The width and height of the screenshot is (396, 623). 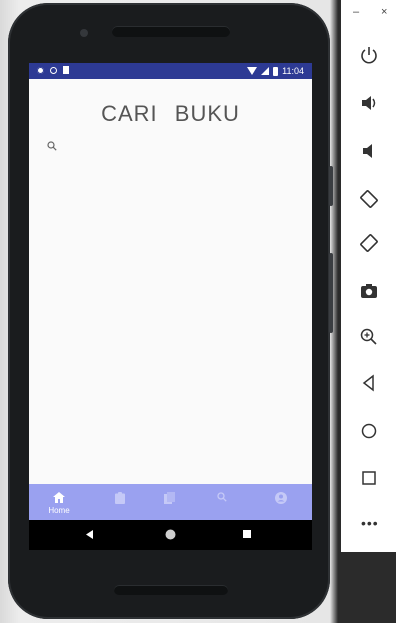 What do you see at coordinates (356, 12) in the screenshot?
I see `minimize-button: –` at bounding box center [356, 12].